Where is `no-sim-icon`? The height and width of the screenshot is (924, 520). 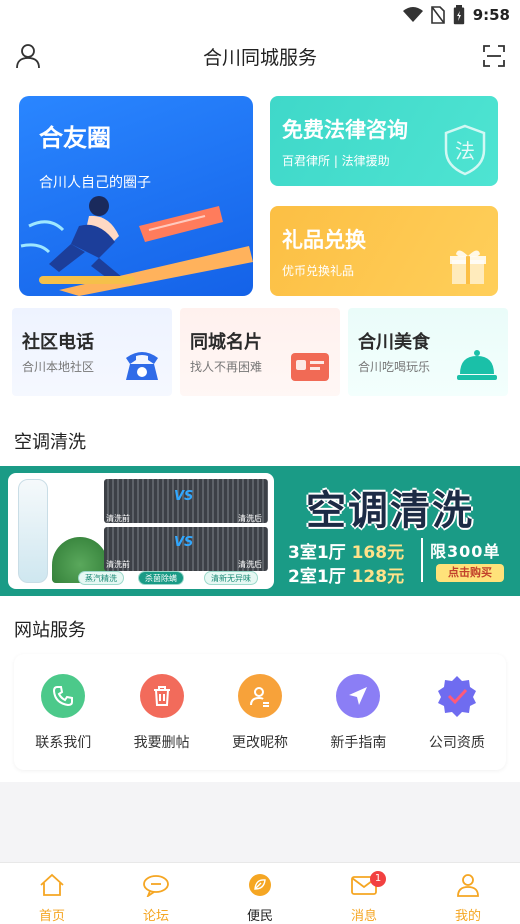 no-sim-icon is located at coordinates (437, 15).